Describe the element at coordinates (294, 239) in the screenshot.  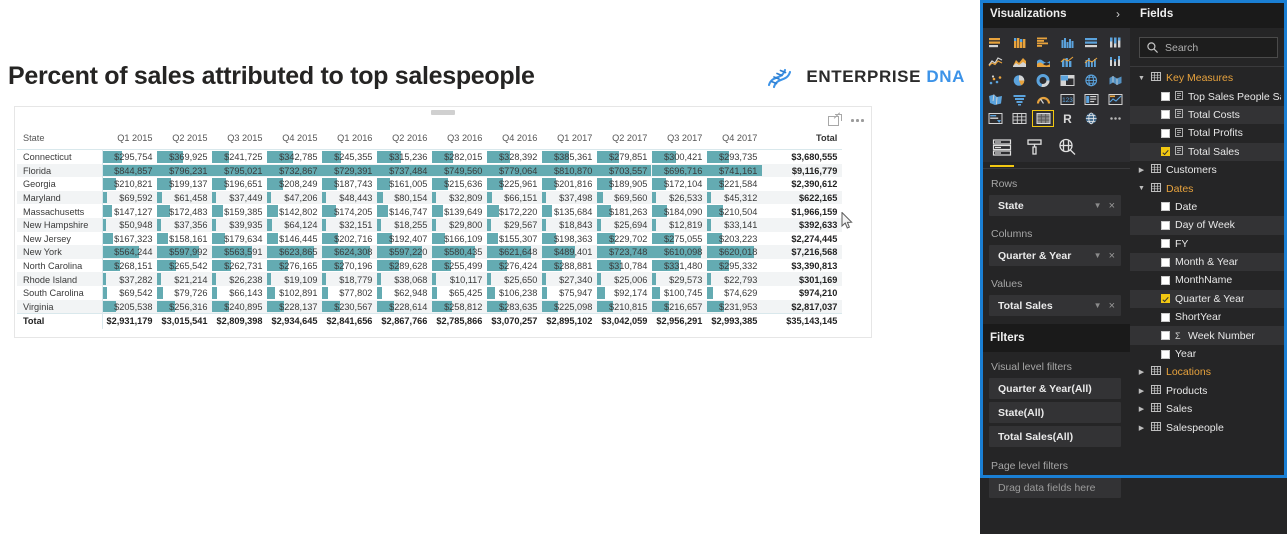
I see `matrix-cell-value: $146,445` at that location.